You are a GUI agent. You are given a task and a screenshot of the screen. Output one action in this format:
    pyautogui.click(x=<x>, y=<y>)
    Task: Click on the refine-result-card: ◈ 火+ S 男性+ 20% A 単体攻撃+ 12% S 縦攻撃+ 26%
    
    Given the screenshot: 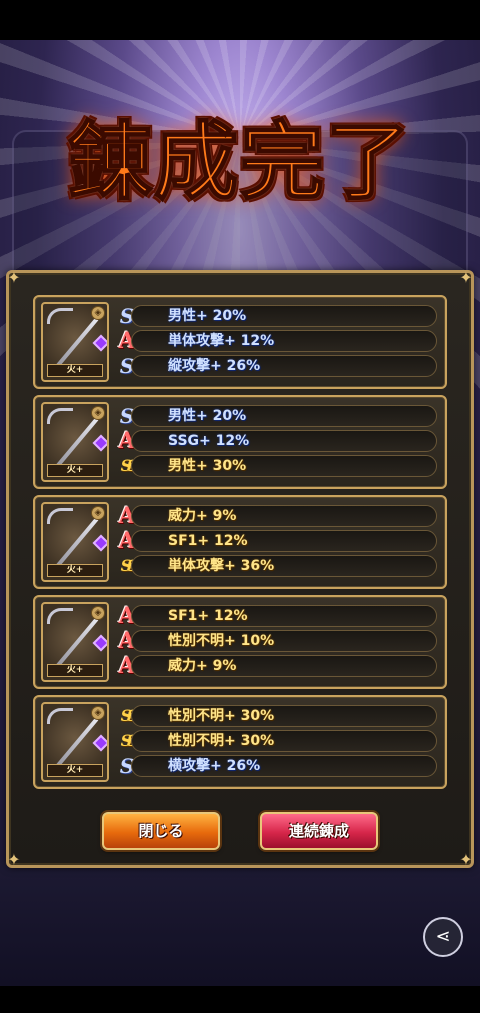 What is the action you would take?
    pyautogui.click(x=240, y=342)
    